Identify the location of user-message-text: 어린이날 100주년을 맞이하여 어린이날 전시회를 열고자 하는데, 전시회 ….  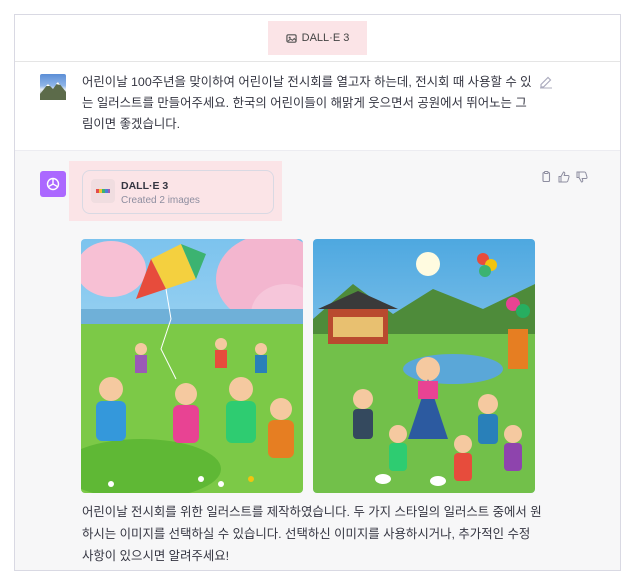
(307, 103).